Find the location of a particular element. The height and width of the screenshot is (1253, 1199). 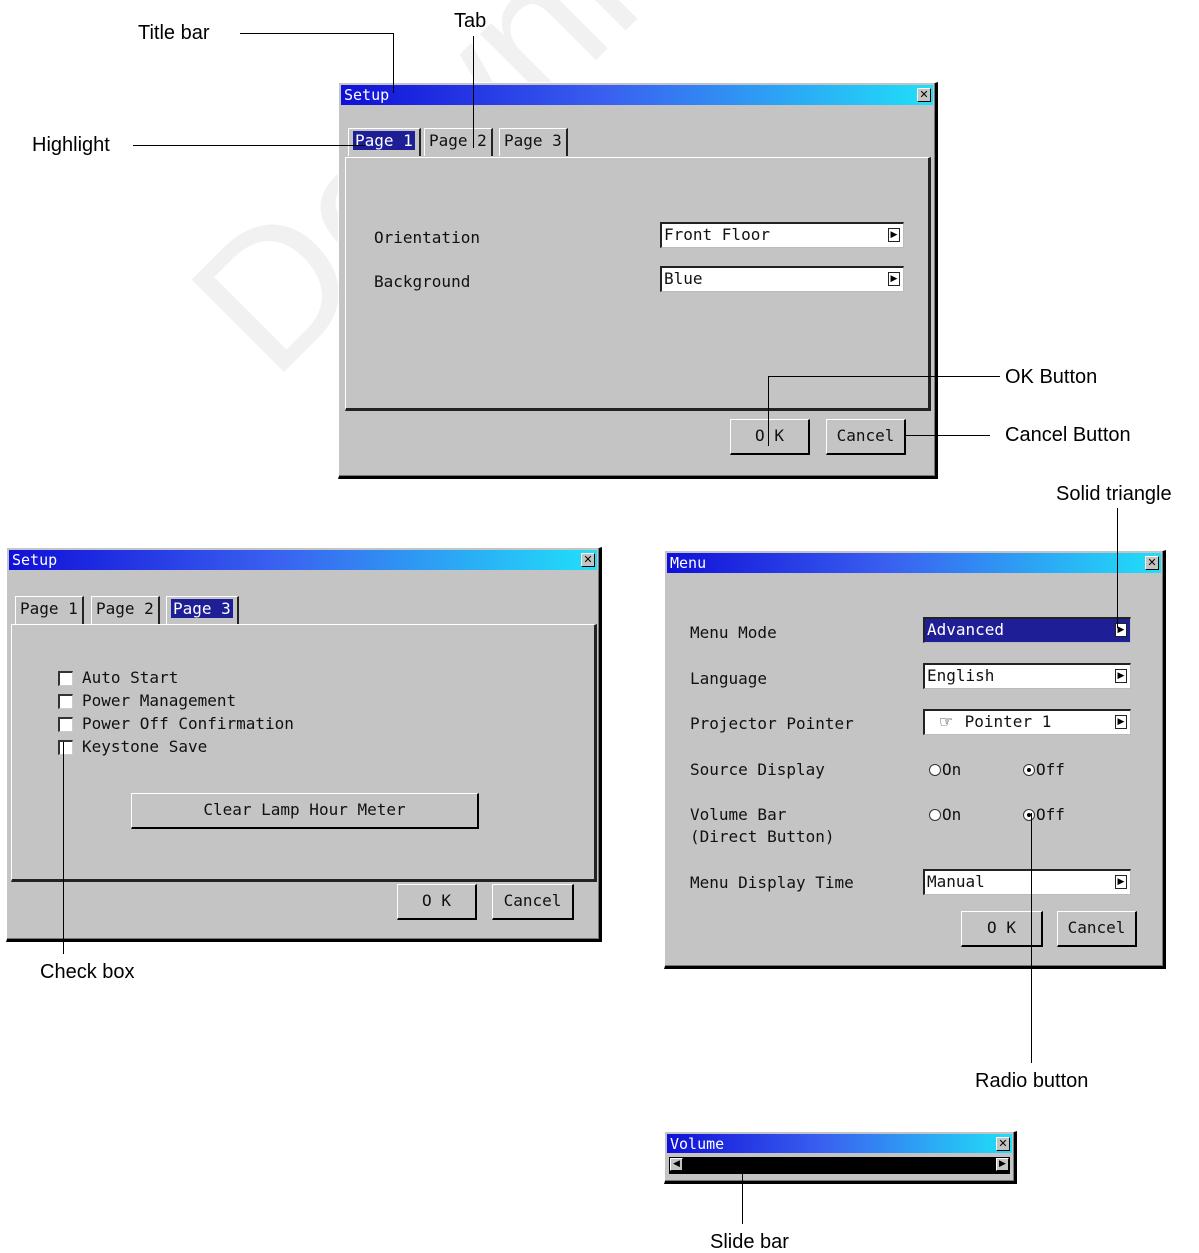

auto-start-label: Auto Start is located at coordinates (130, 677).